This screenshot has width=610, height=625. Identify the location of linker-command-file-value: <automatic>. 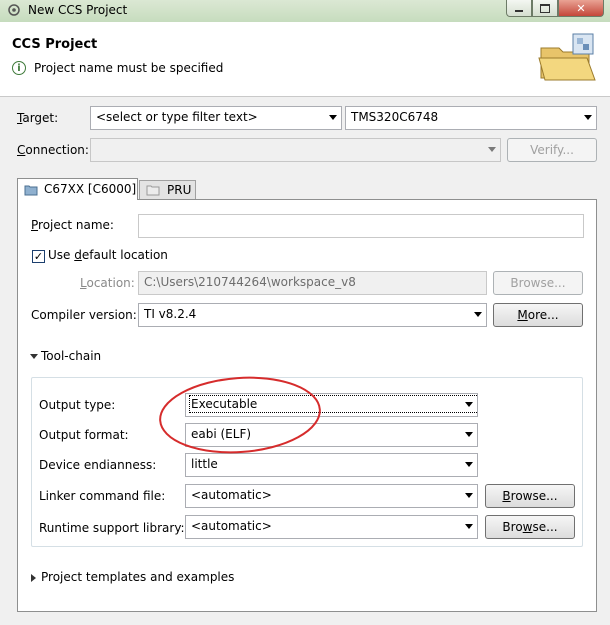
(231, 495).